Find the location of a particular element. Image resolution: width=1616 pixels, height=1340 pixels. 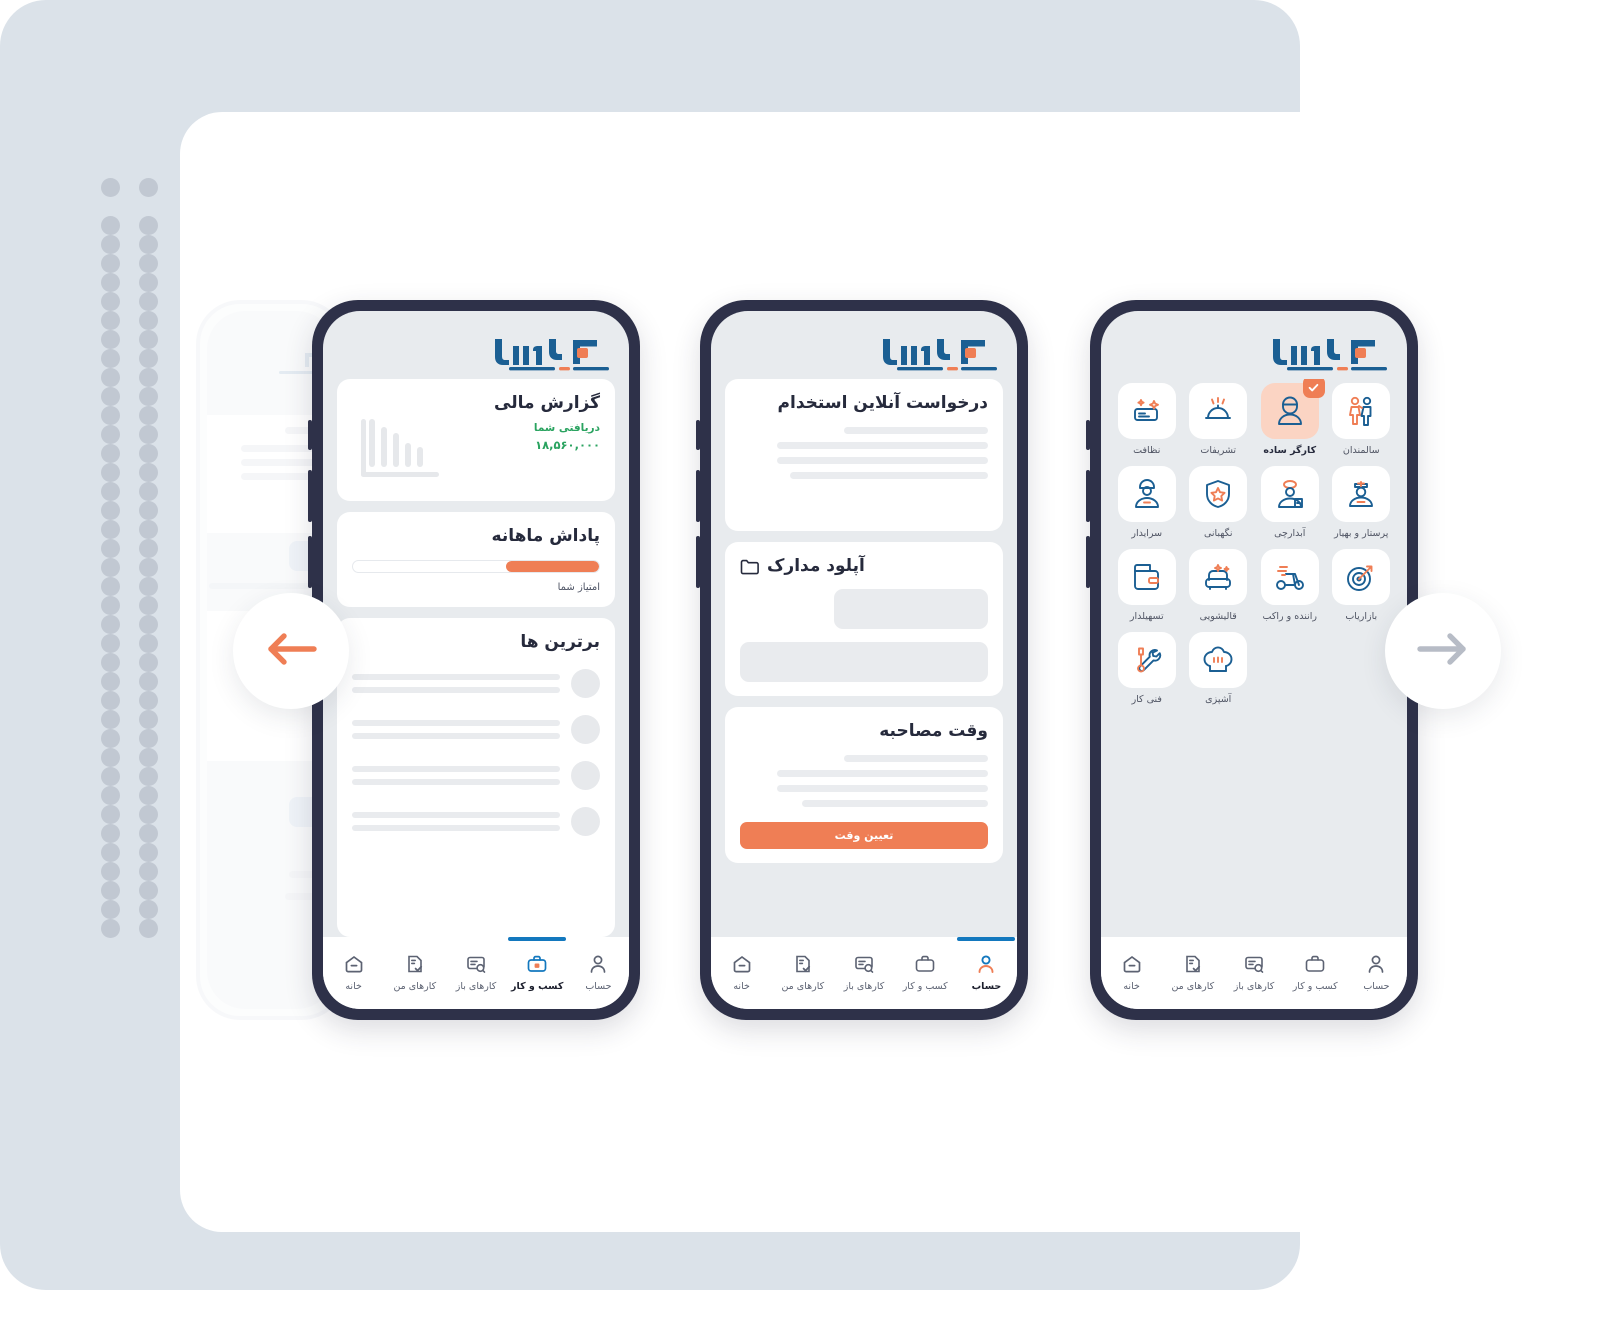

card-interview-time: وقت مصاحبه تعیین وقت is located at coordinates (864, 785).